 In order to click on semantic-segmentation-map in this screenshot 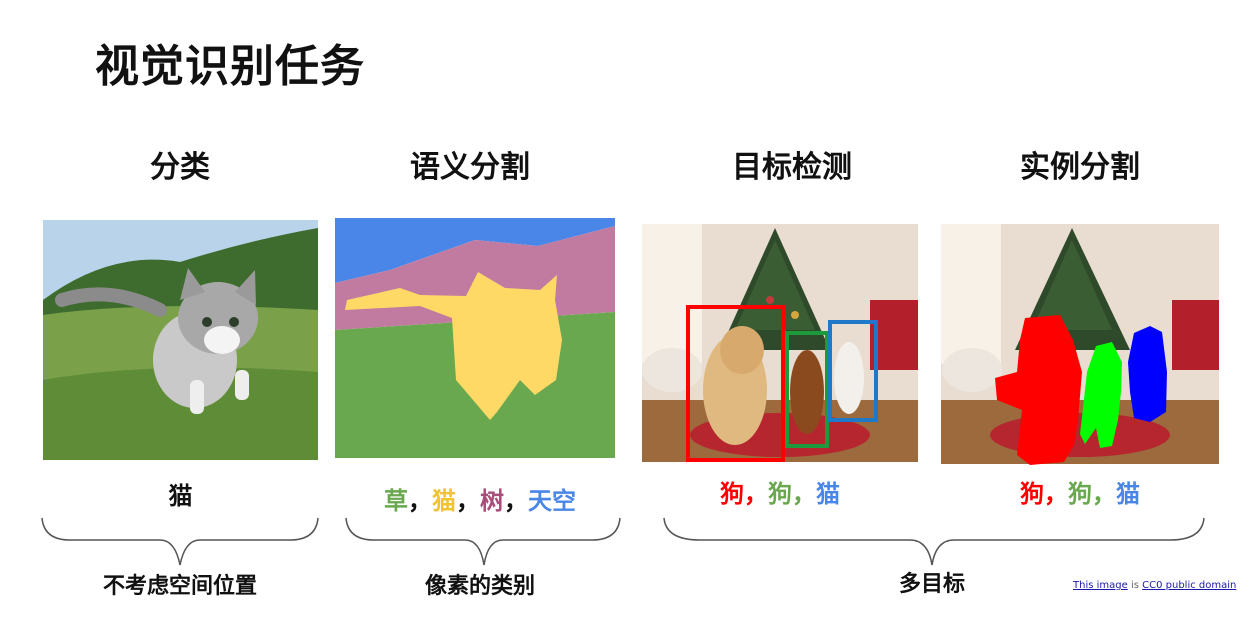, I will do `click(475, 338)`.